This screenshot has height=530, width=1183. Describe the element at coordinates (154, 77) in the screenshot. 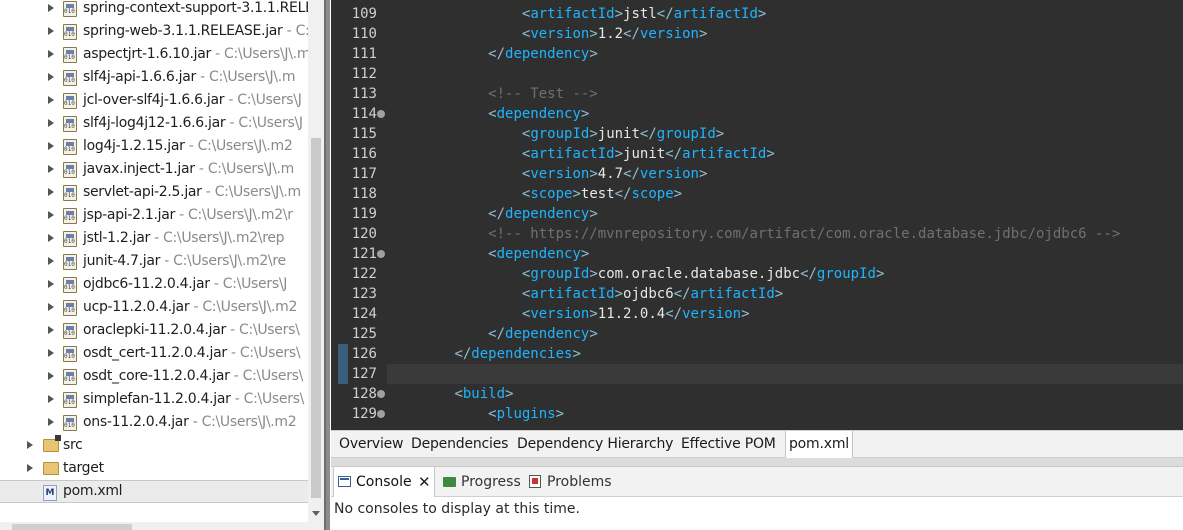

I see `tree-item: slf4j-api-1.6.6.jar - C:\Users\J\.m` at that location.